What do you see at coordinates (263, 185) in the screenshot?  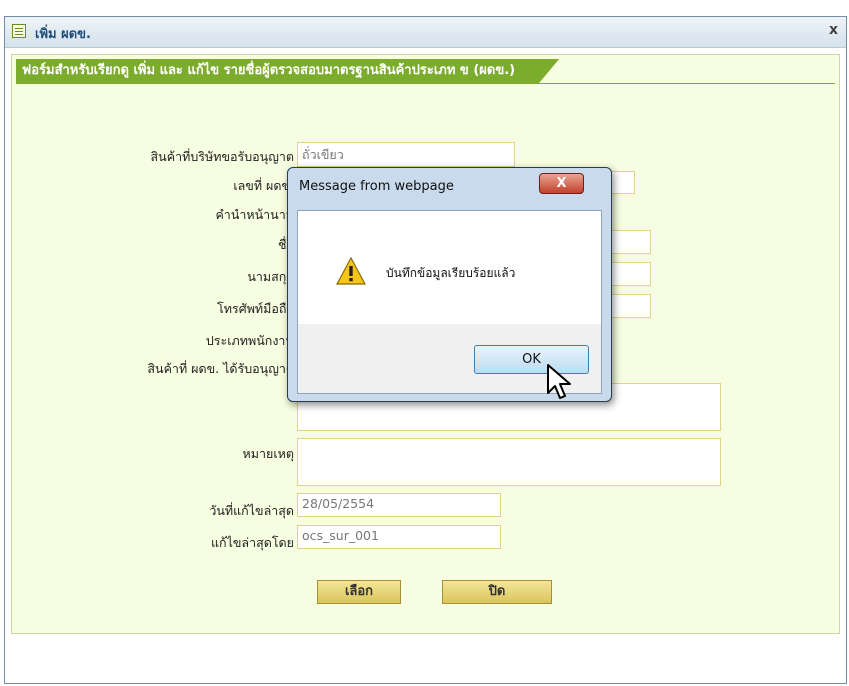 I see `number-label: เลขที่ ผดข.` at bounding box center [263, 185].